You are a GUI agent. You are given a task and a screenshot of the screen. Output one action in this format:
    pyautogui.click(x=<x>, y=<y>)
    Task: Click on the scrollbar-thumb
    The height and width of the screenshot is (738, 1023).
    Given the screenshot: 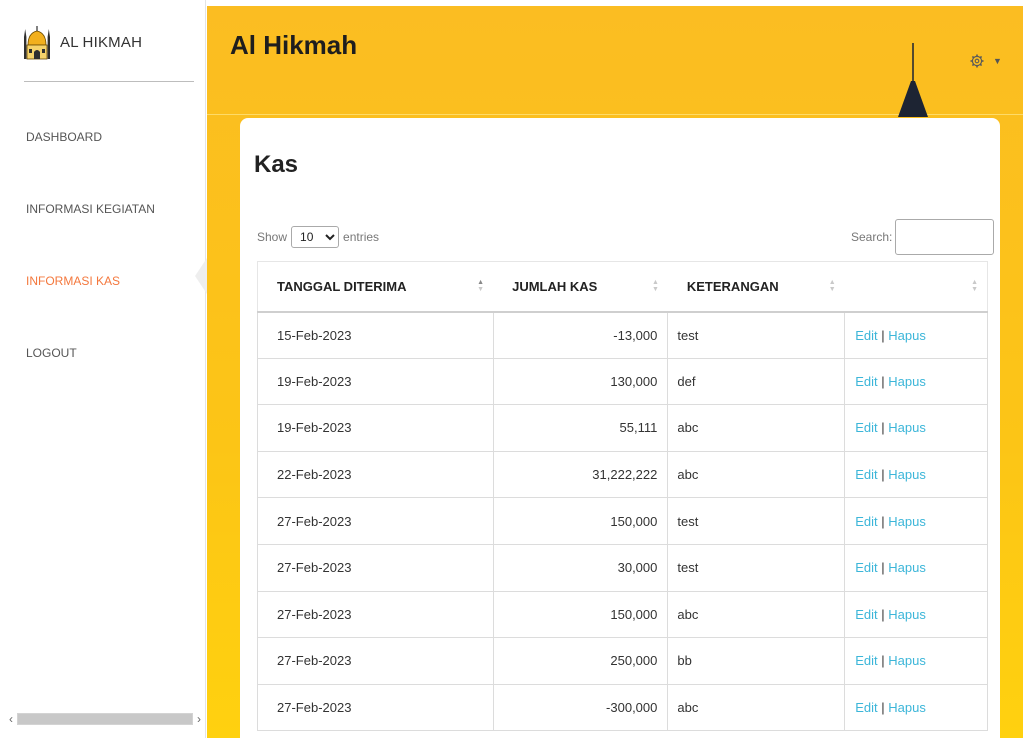 What is the action you would take?
    pyautogui.click(x=105, y=719)
    